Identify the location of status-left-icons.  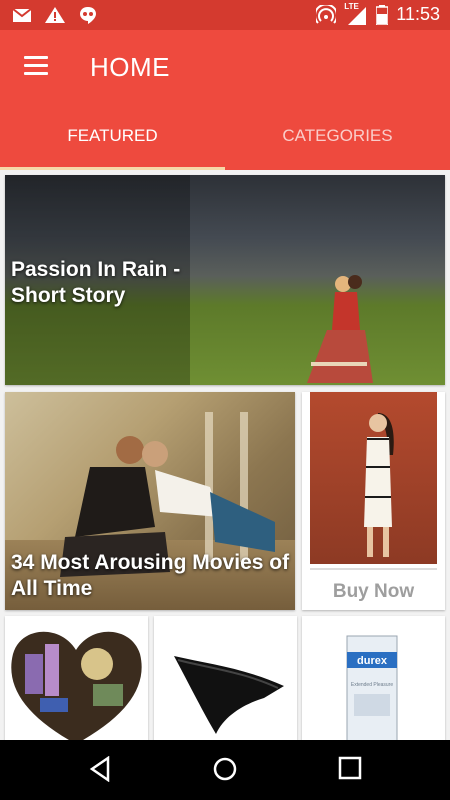
(55, 15).